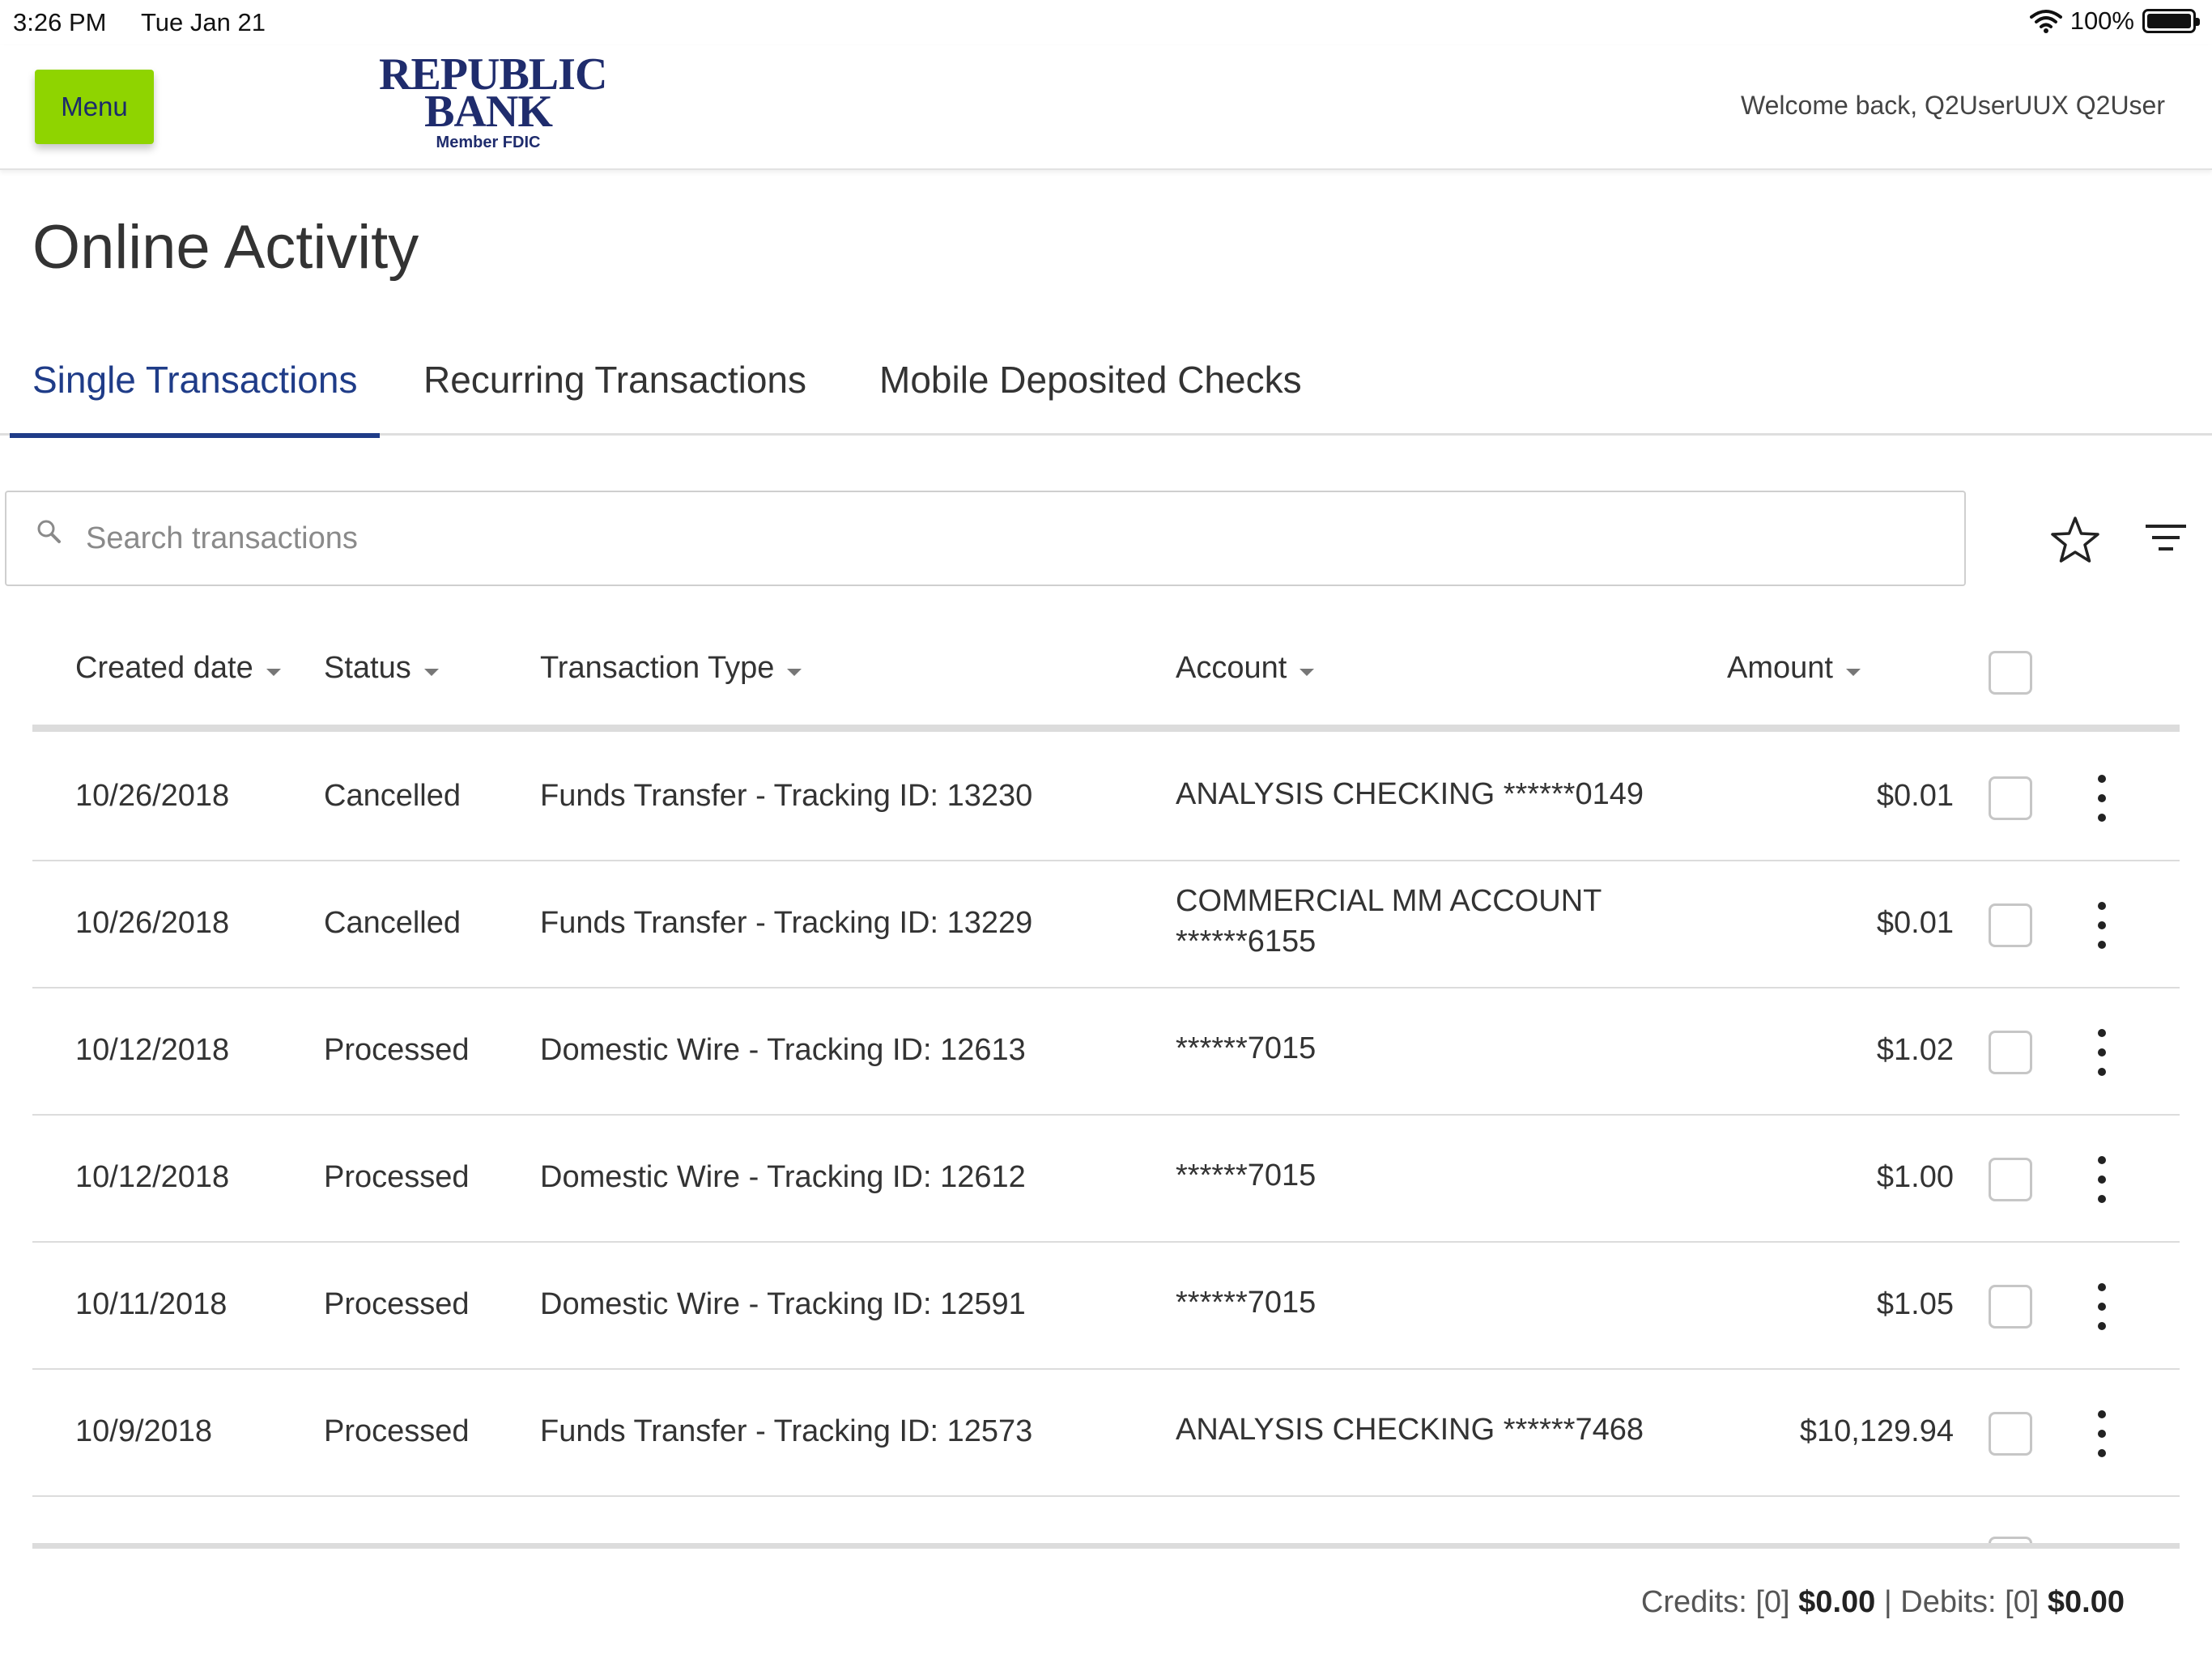 Image resolution: width=2212 pixels, height=1658 pixels. I want to click on credits-value: $0.00, so click(1837, 1602).